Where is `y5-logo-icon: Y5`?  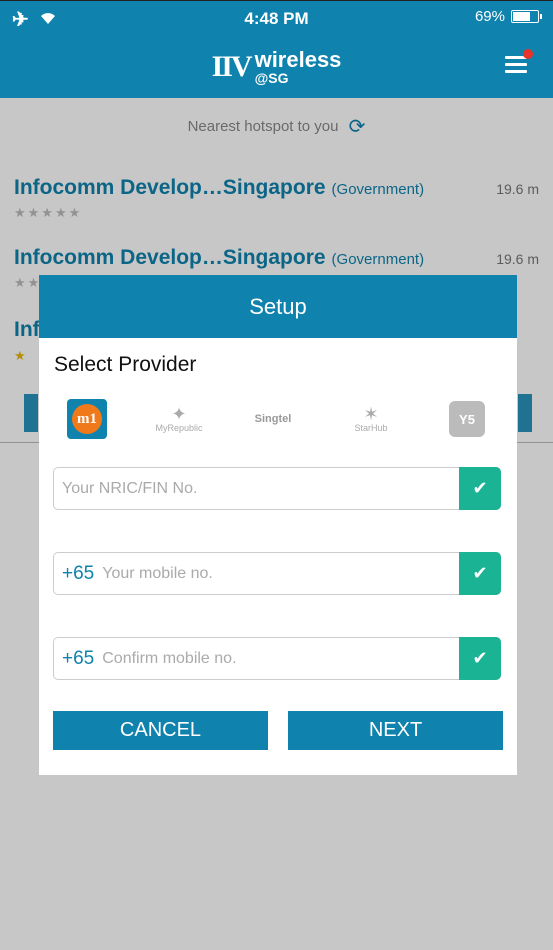
y5-logo-icon: Y5 is located at coordinates (467, 419).